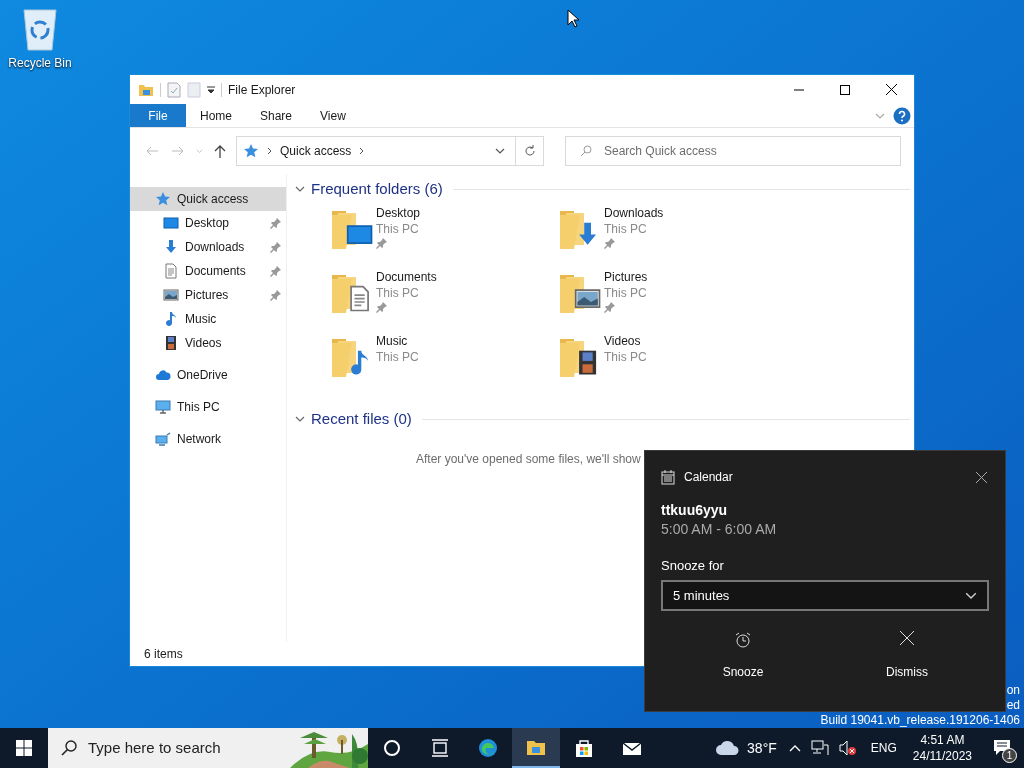 Image resolution: width=1024 pixels, height=768 pixels. I want to click on folder-name: Music, so click(392, 341).